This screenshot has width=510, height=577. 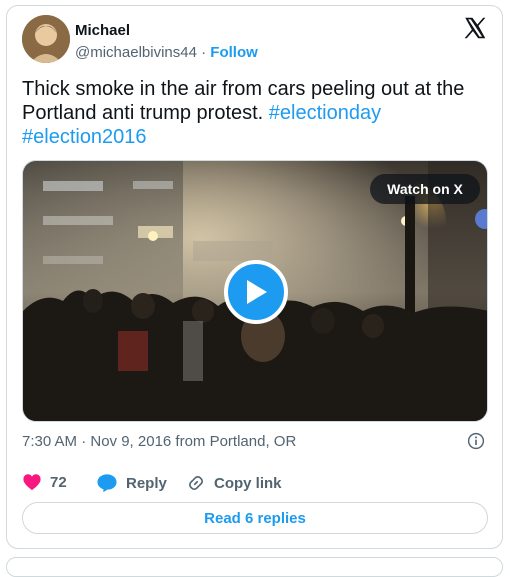 What do you see at coordinates (159, 441) in the screenshot?
I see `tweet-timestamp: 7:30 AM · Nov 9, 2016 from Portland, OR` at bounding box center [159, 441].